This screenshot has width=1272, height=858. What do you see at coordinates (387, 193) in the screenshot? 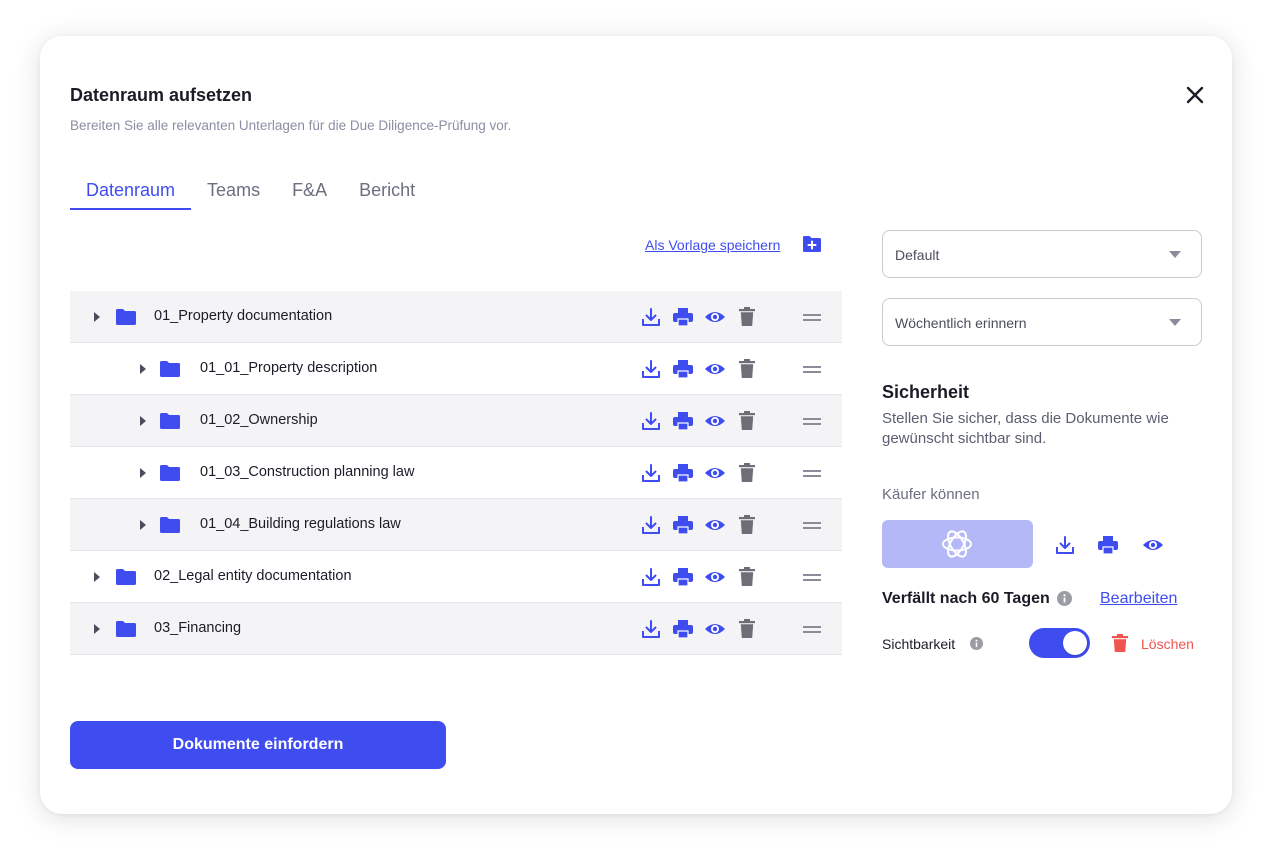
I see `tab-bericht: Bericht` at bounding box center [387, 193].